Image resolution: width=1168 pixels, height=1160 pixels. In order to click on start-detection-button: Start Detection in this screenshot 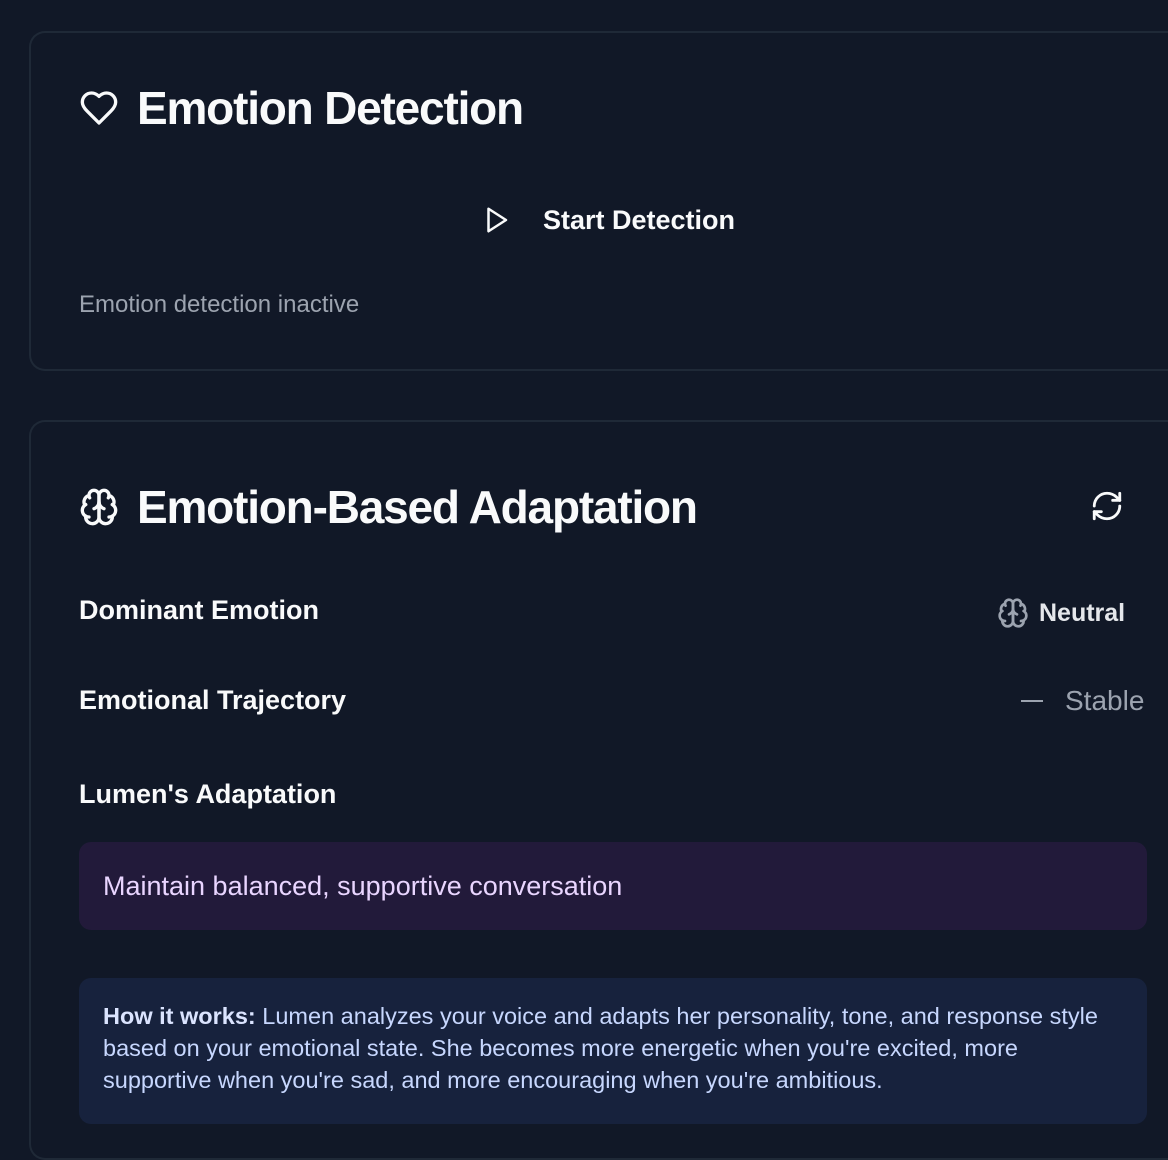, I will do `click(608, 220)`.